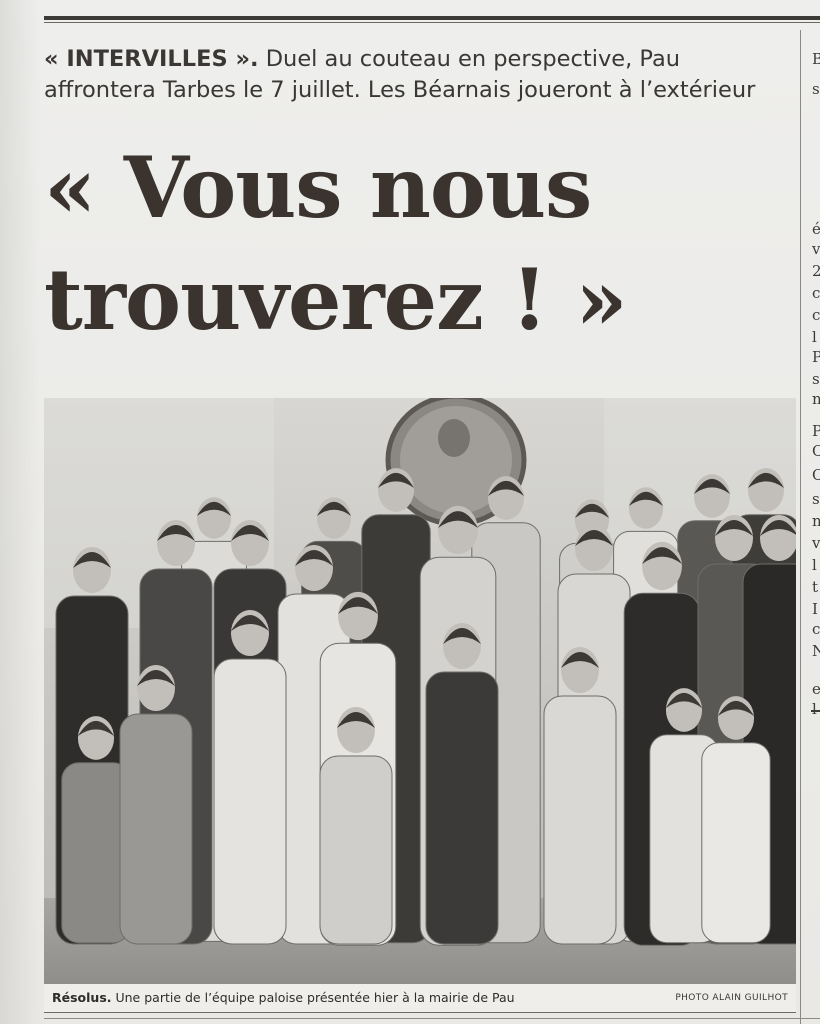 The width and height of the screenshot is (820, 1024). What do you see at coordinates (816, 651) in the screenshot?
I see `adjacent-column-fragment: N` at bounding box center [816, 651].